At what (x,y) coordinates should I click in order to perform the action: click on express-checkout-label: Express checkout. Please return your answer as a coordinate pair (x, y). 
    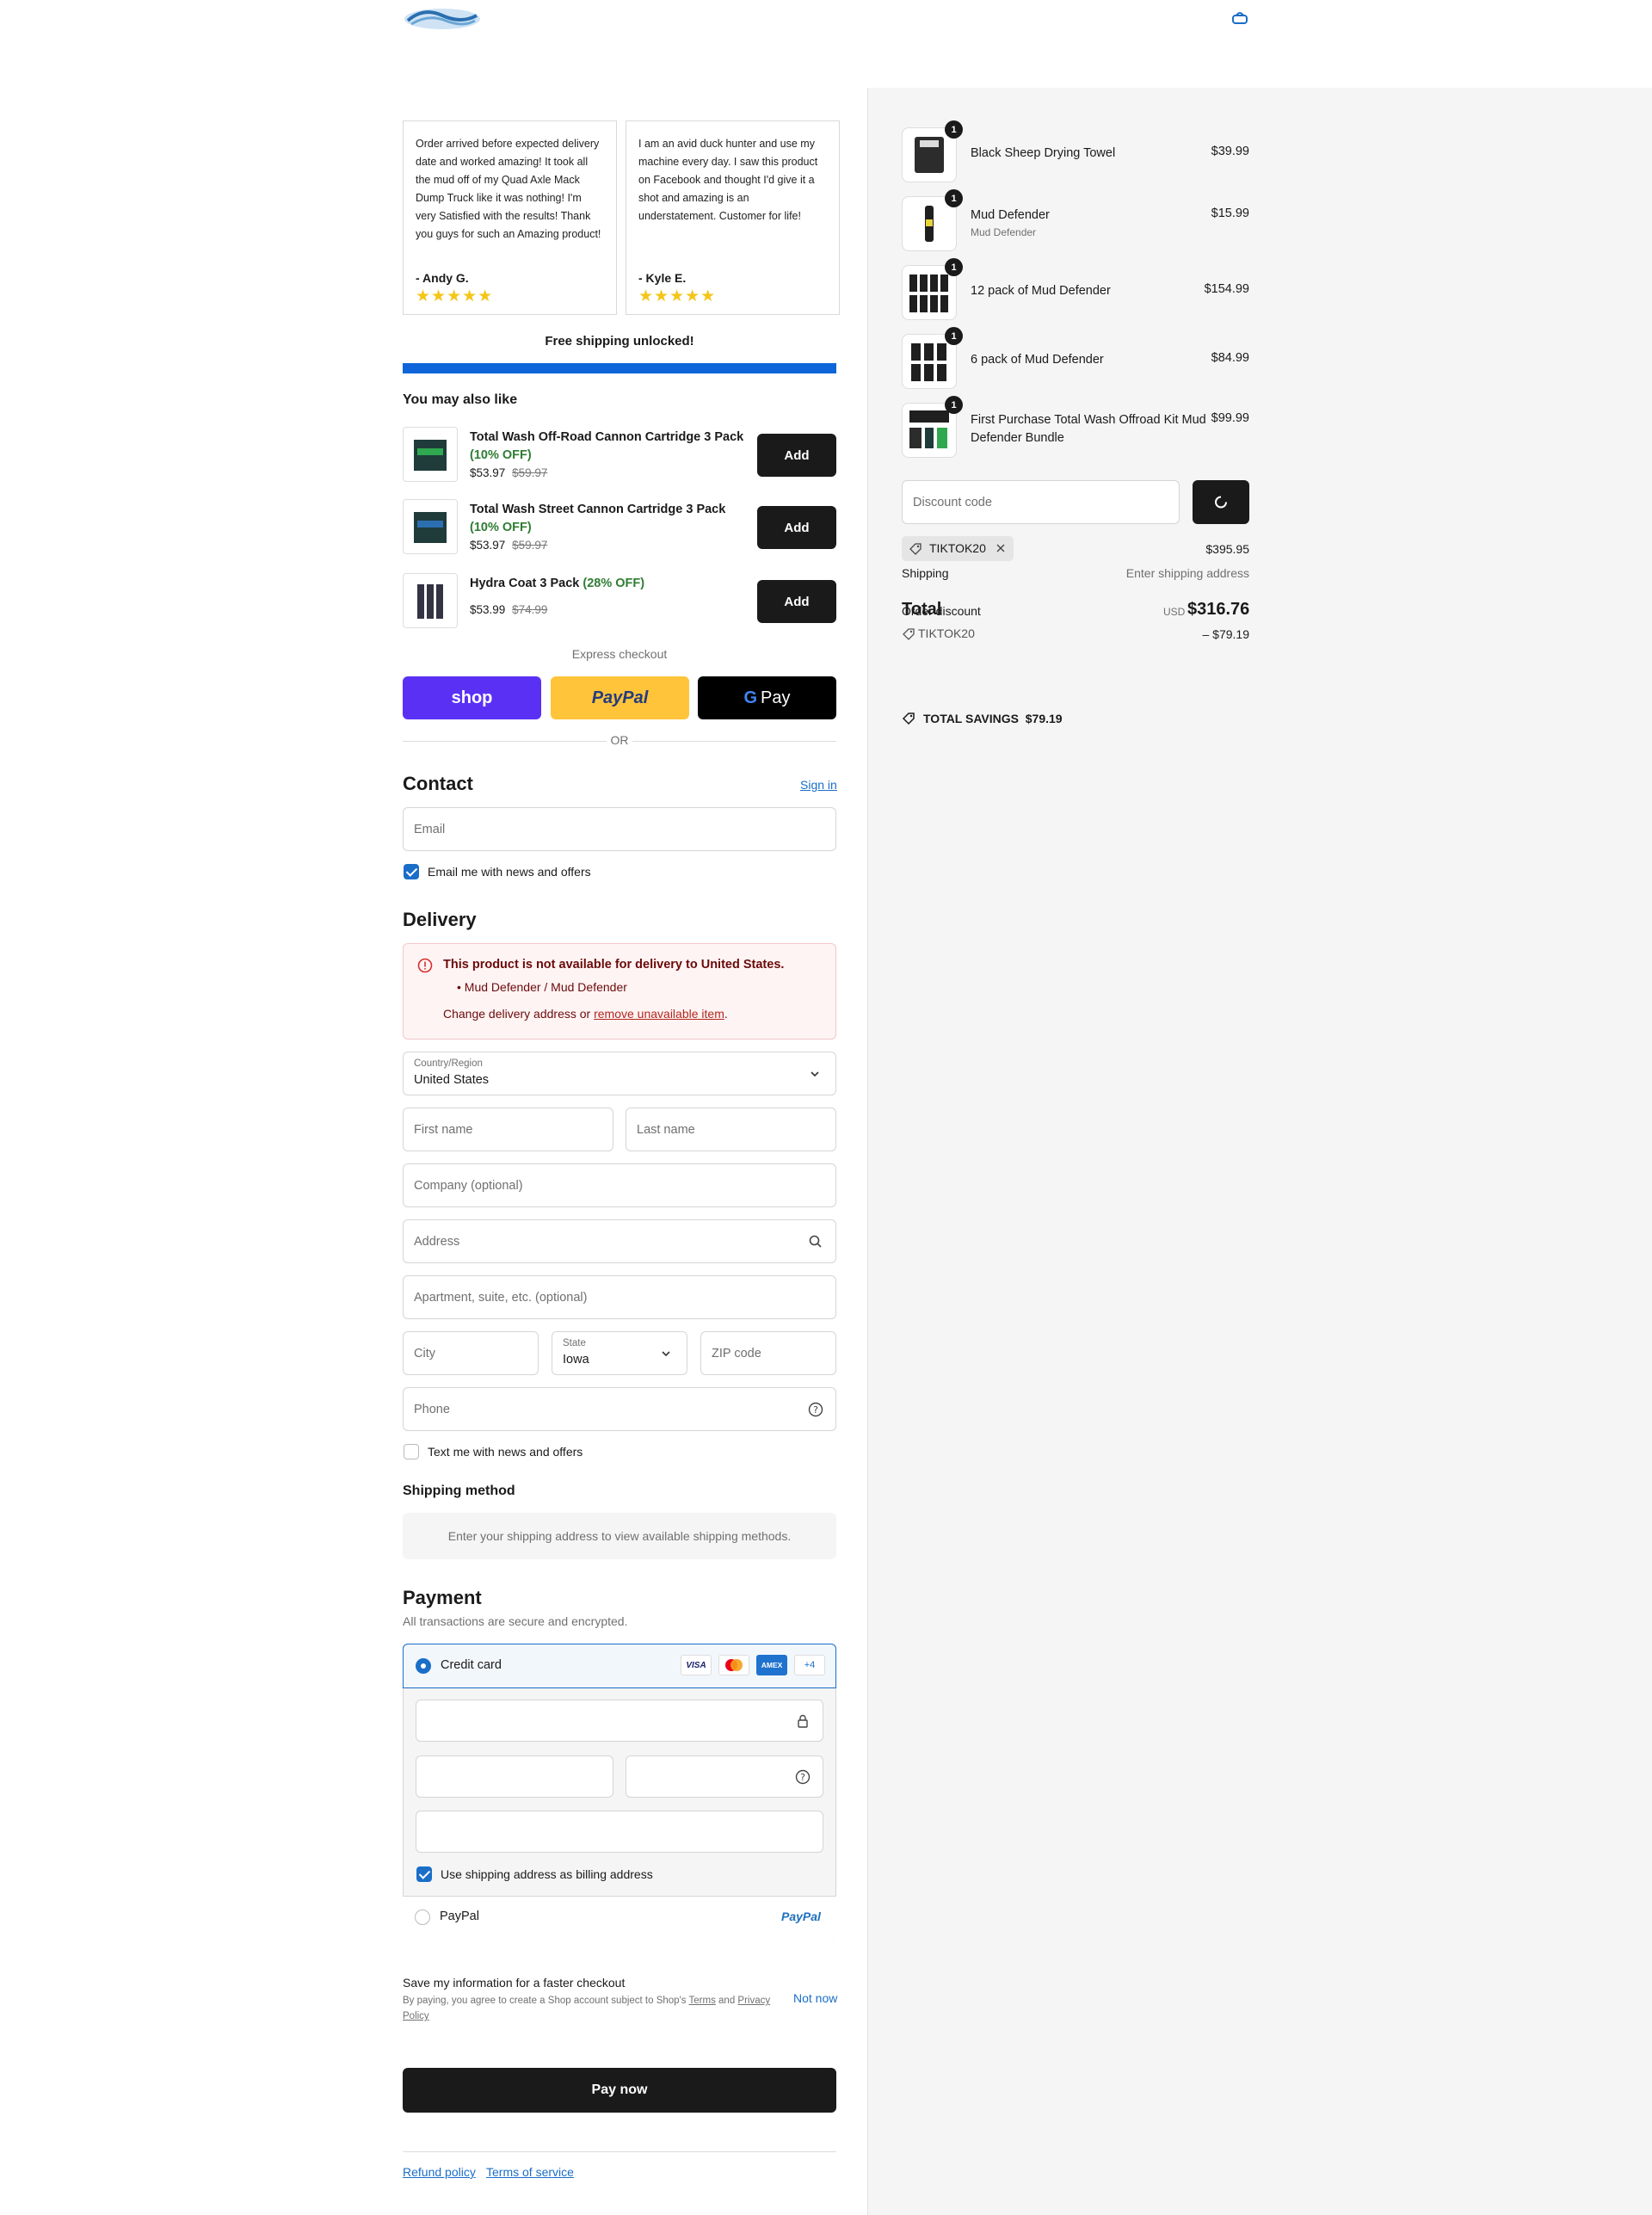
    Looking at the image, I should click on (619, 654).